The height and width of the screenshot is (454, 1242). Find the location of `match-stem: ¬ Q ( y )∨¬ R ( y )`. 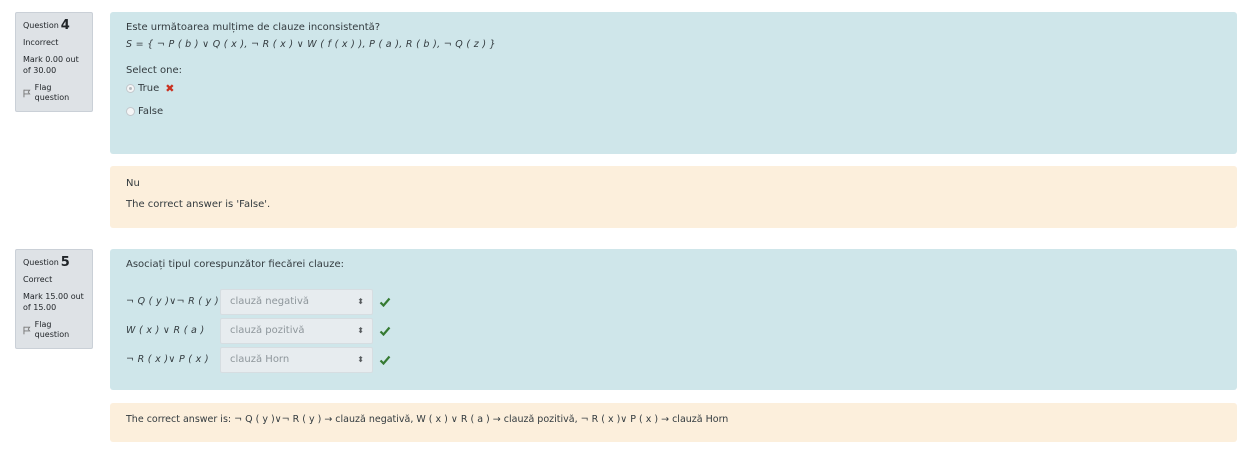

match-stem: ¬ Q ( y )∨¬ R ( y ) is located at coordinates (172, 301).